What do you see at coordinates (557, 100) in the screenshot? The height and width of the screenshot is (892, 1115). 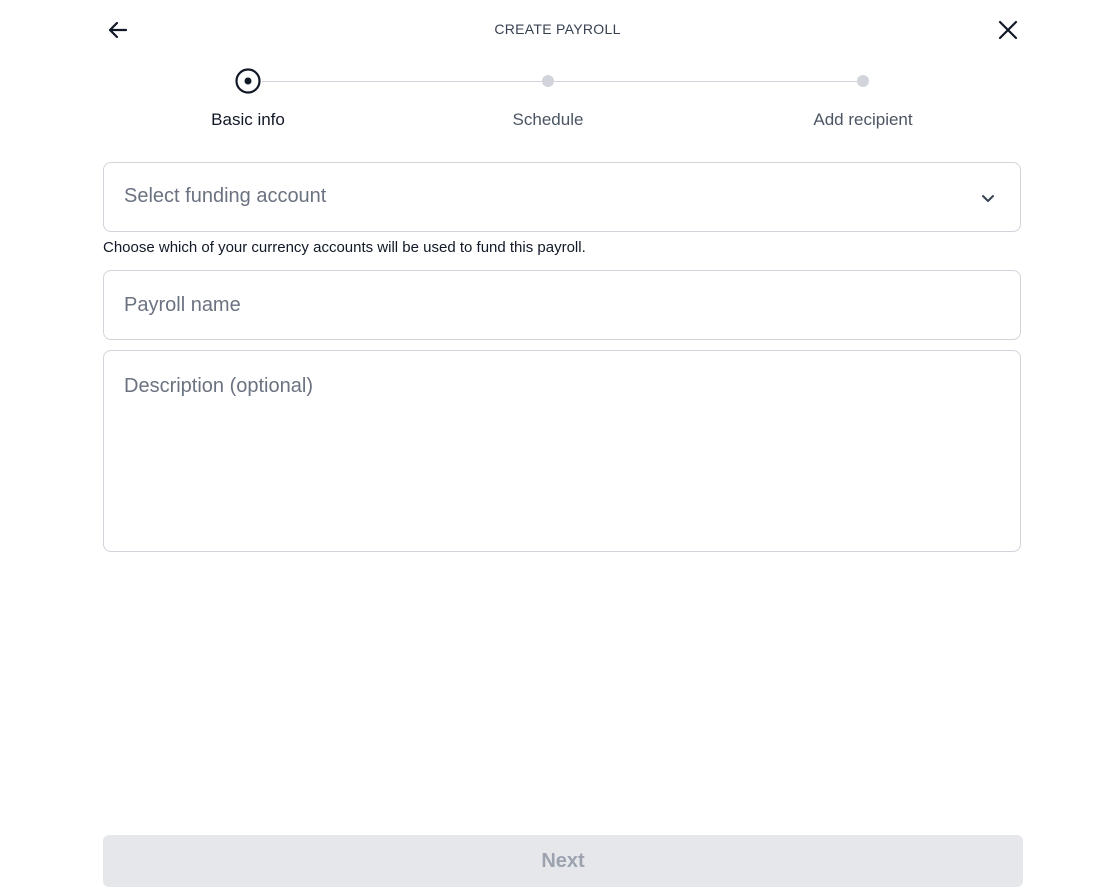 I see `stepper: Basic info Schedule Add recipient` at bounding box center [557, 100].